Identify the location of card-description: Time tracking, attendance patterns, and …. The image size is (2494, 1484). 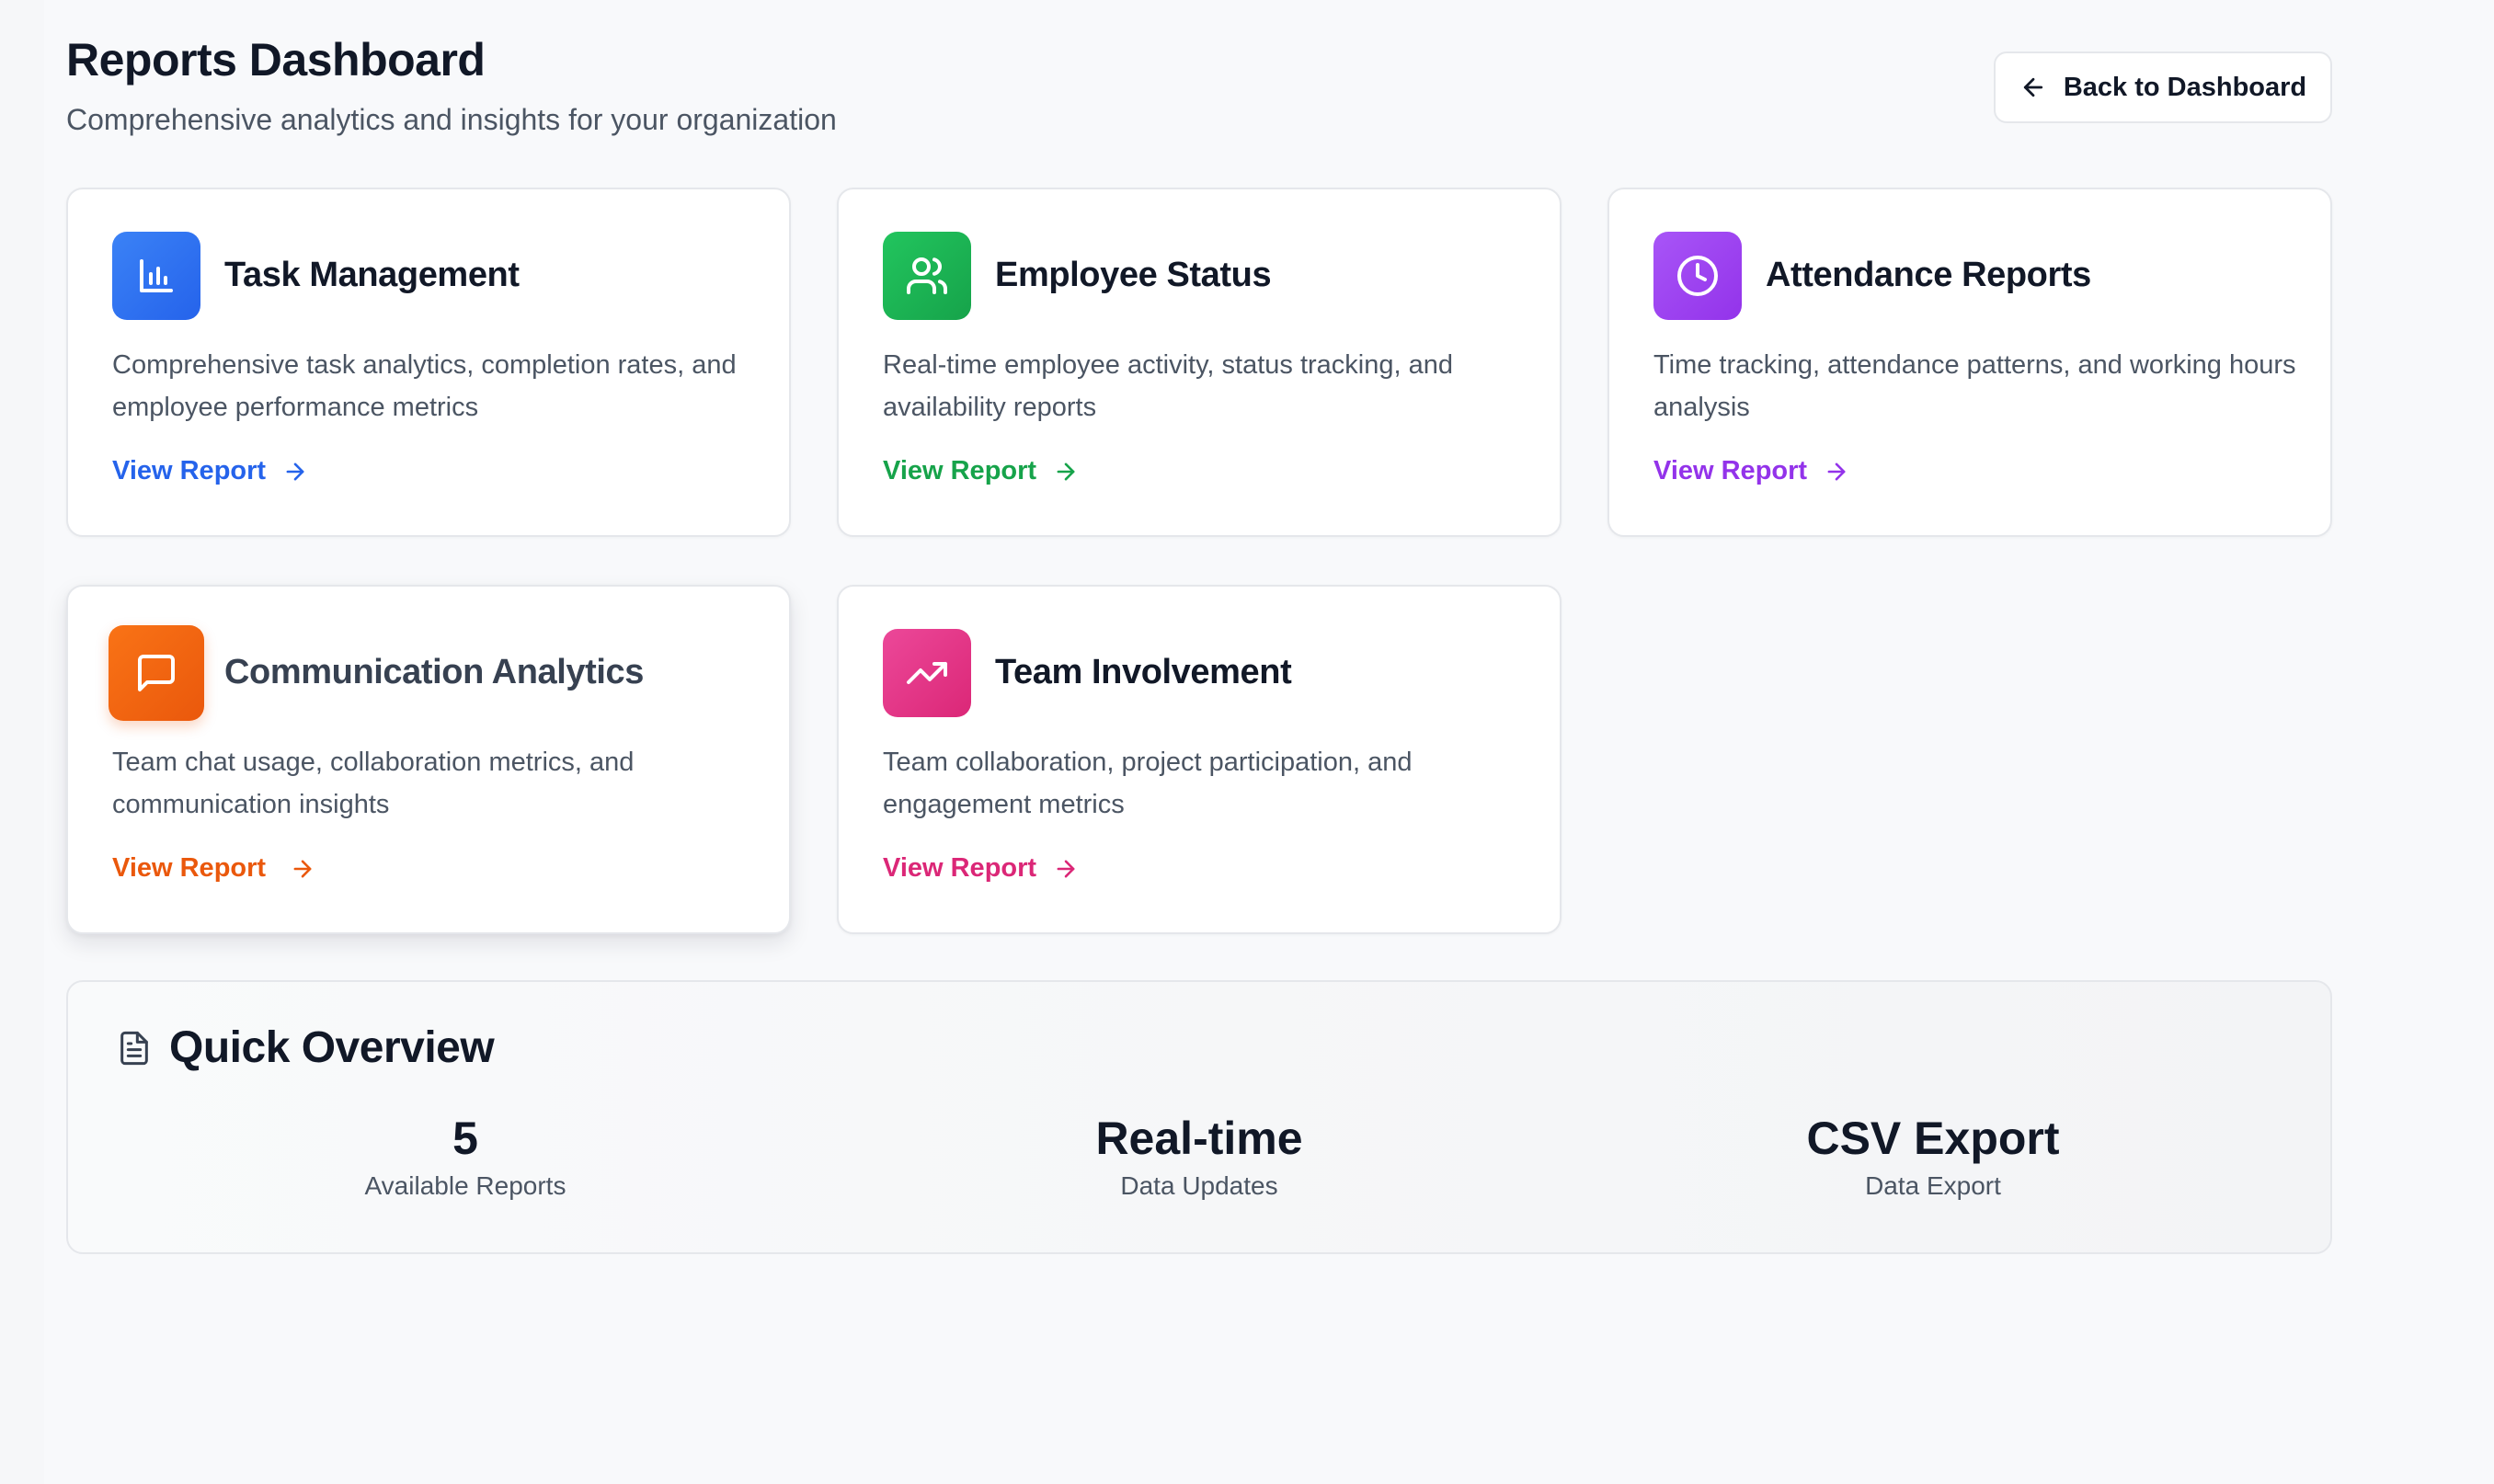
(1975, 386).